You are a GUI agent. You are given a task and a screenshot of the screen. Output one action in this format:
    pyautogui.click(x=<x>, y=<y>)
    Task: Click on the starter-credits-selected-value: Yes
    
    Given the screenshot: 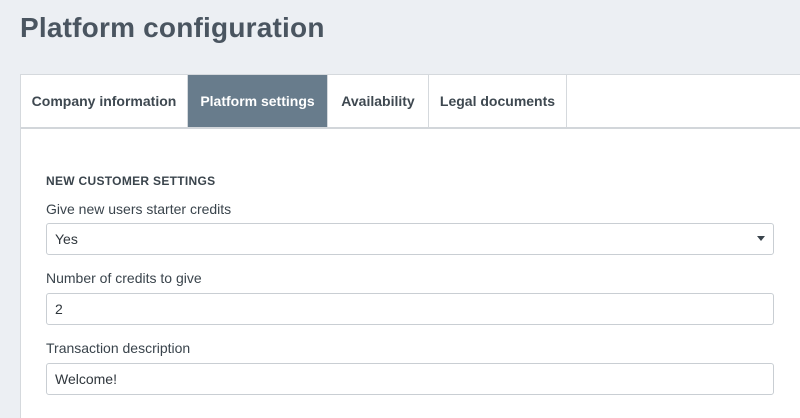 What is the action you would take?
    pyautogui.click(x=66, y=239)
    